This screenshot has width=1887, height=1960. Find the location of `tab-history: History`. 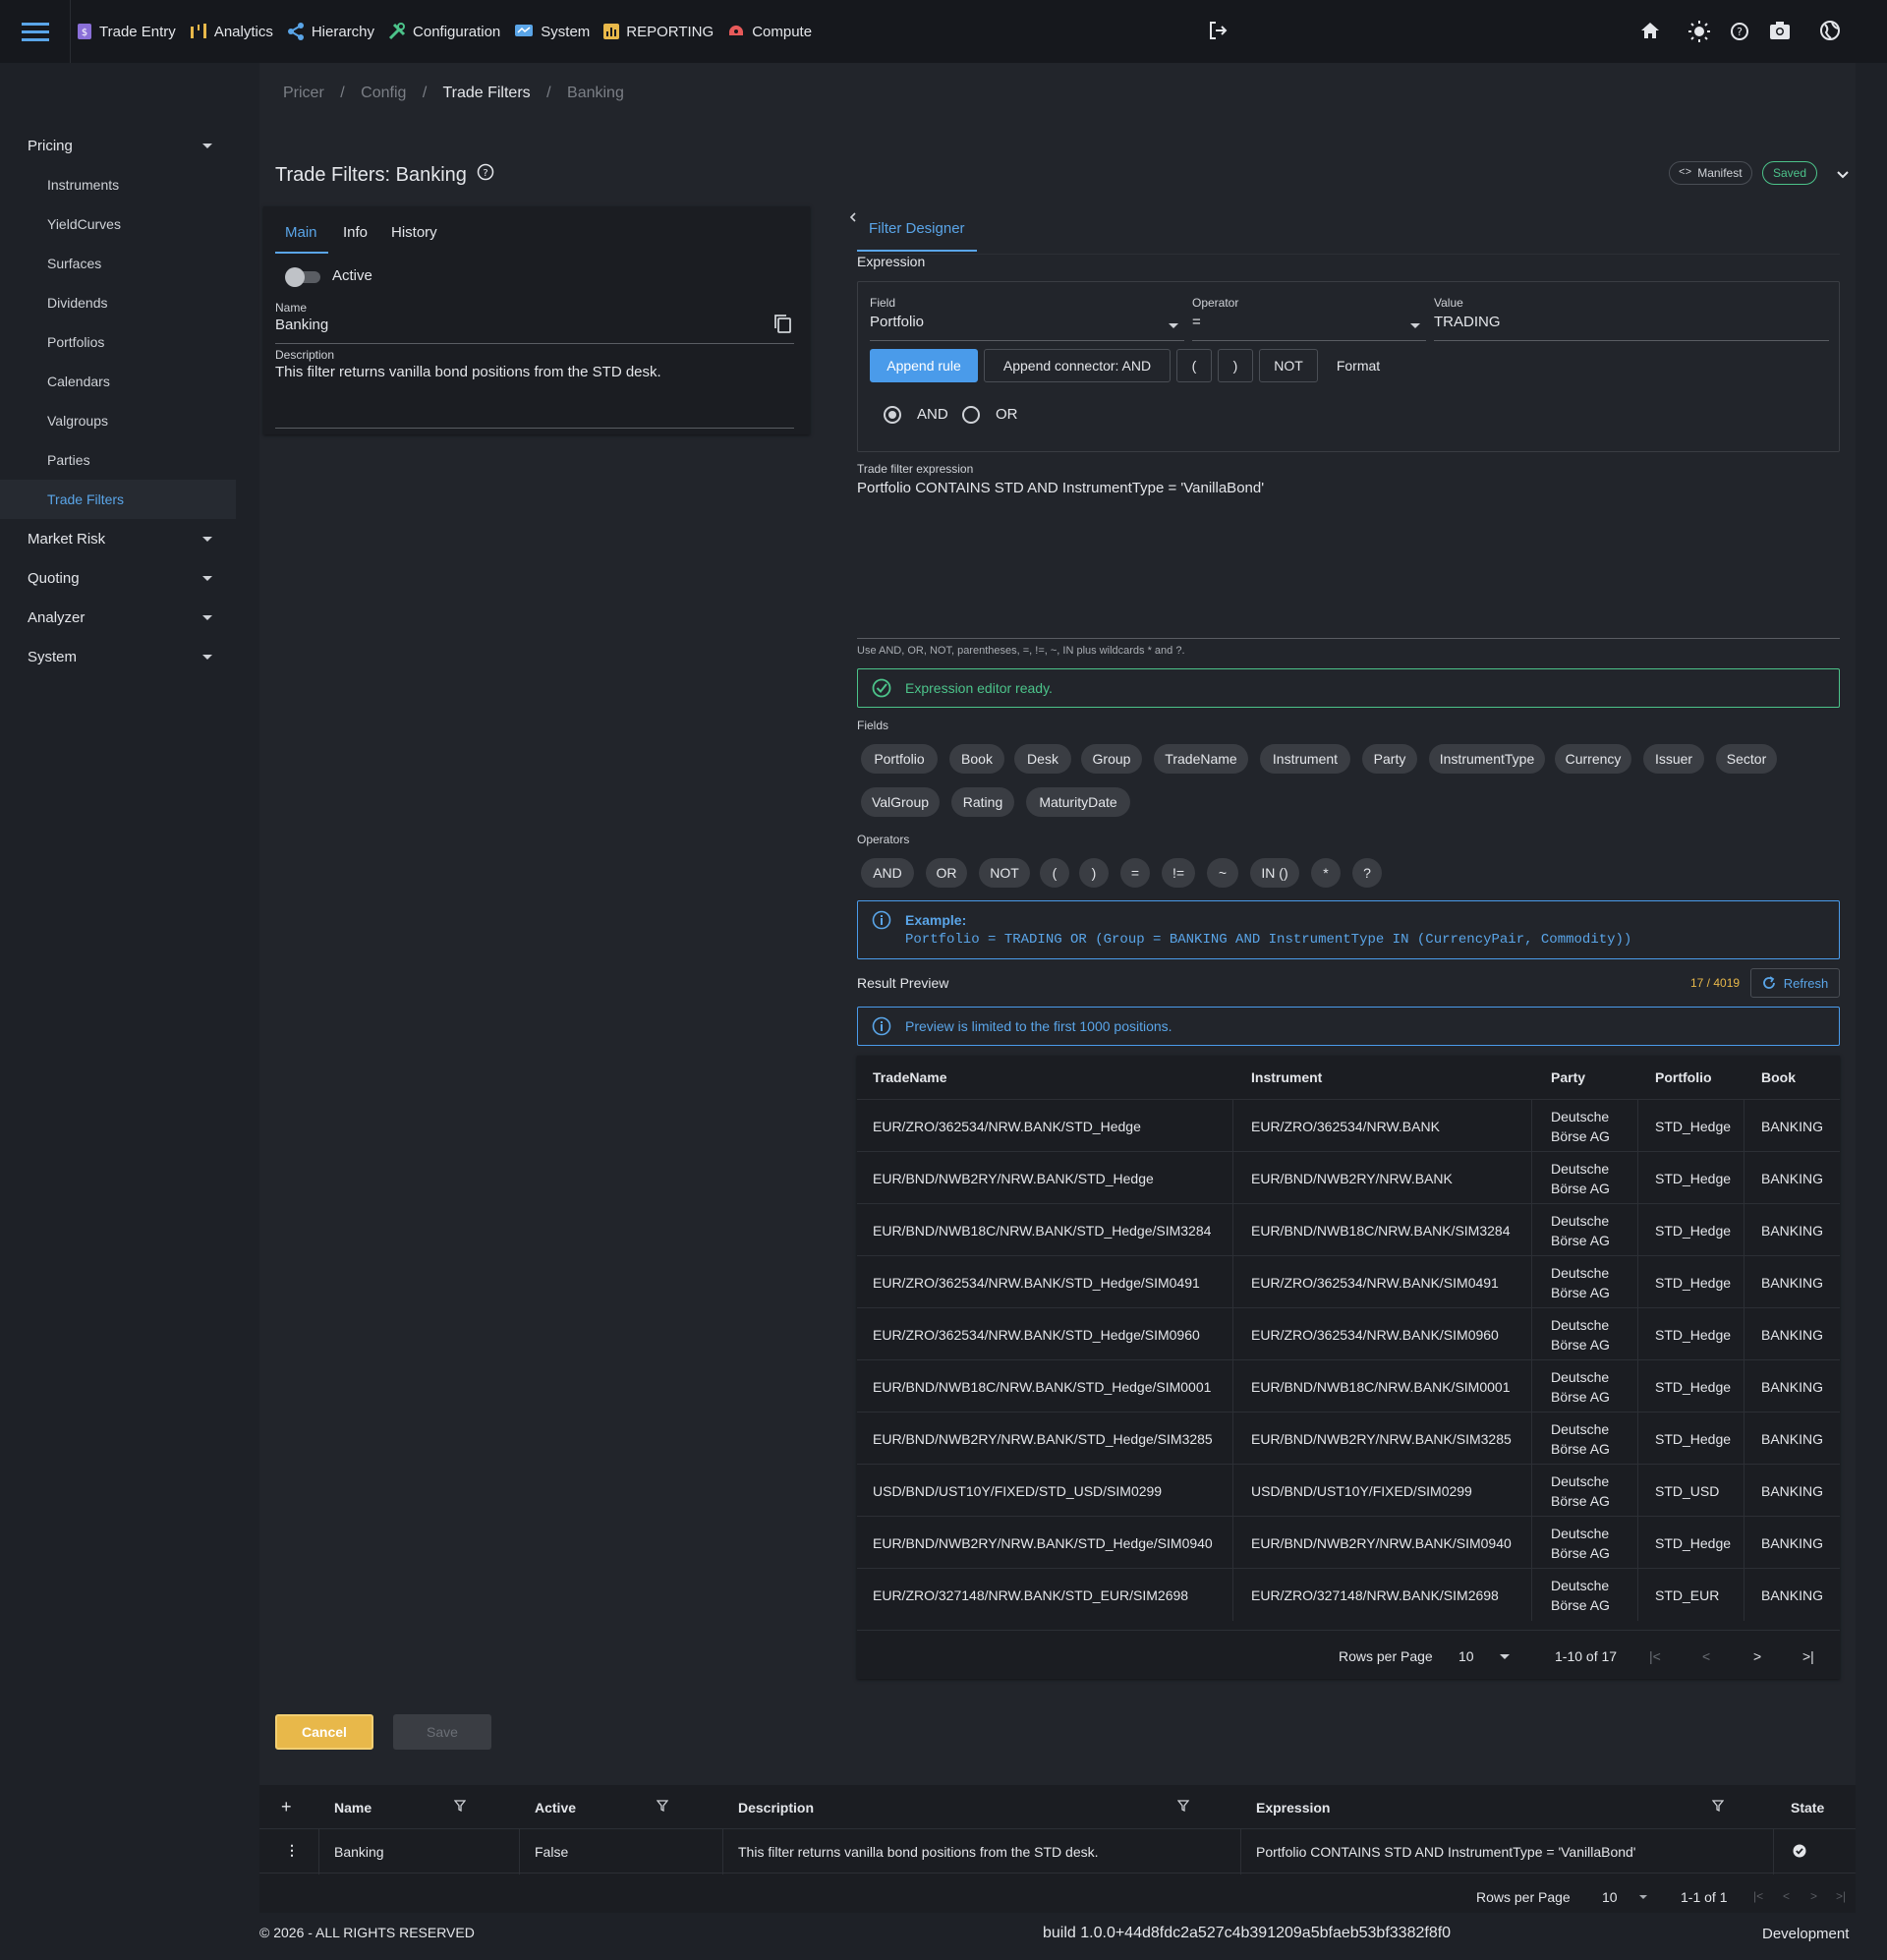

tab-history: History is located at coordinates (414, 233).